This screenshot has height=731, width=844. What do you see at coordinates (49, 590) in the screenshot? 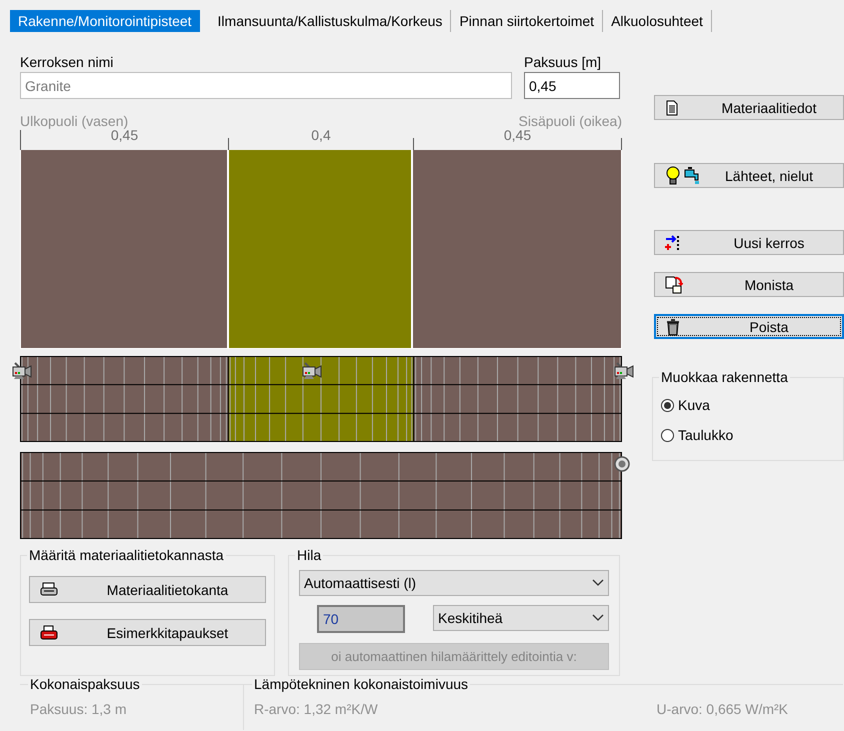
I see `database-icon` at bounding box center [49, 590].